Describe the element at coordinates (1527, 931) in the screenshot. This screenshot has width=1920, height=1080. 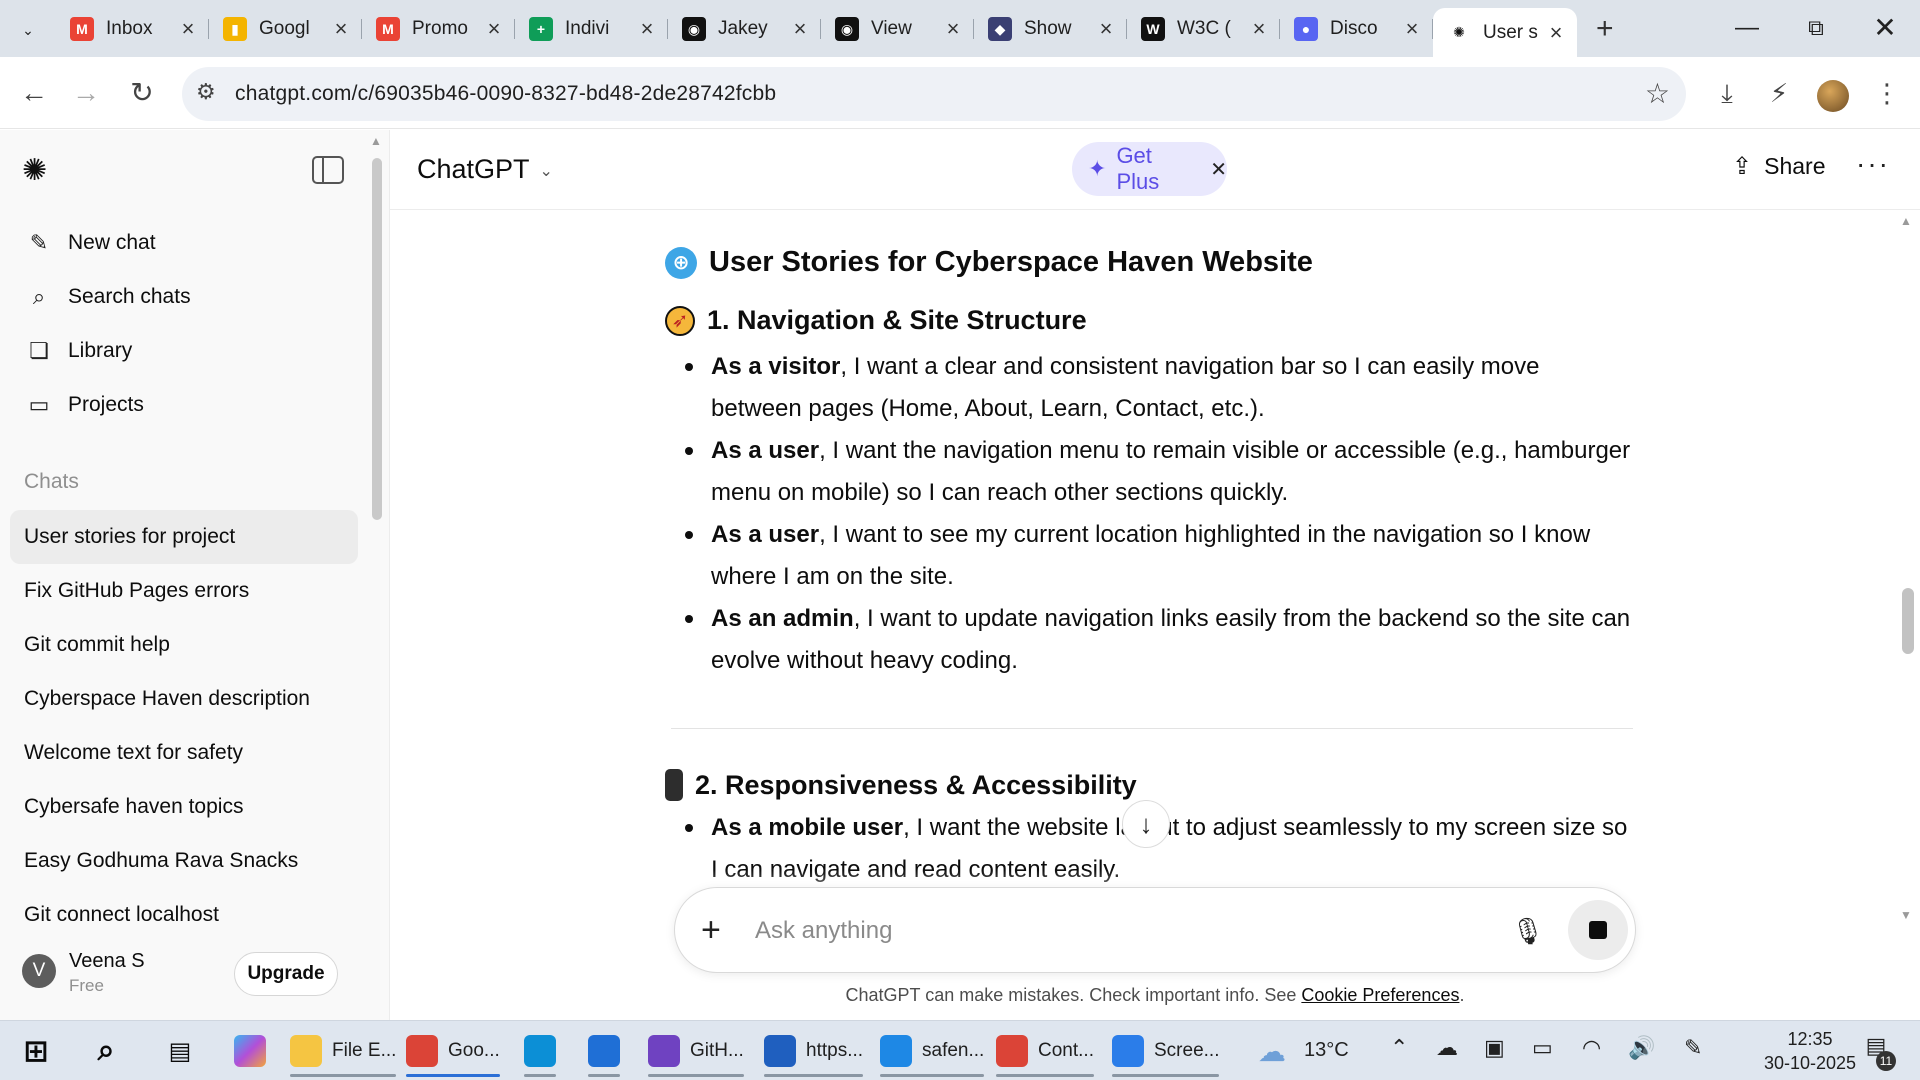
I see `microphone-icon: 🎙` at that location.